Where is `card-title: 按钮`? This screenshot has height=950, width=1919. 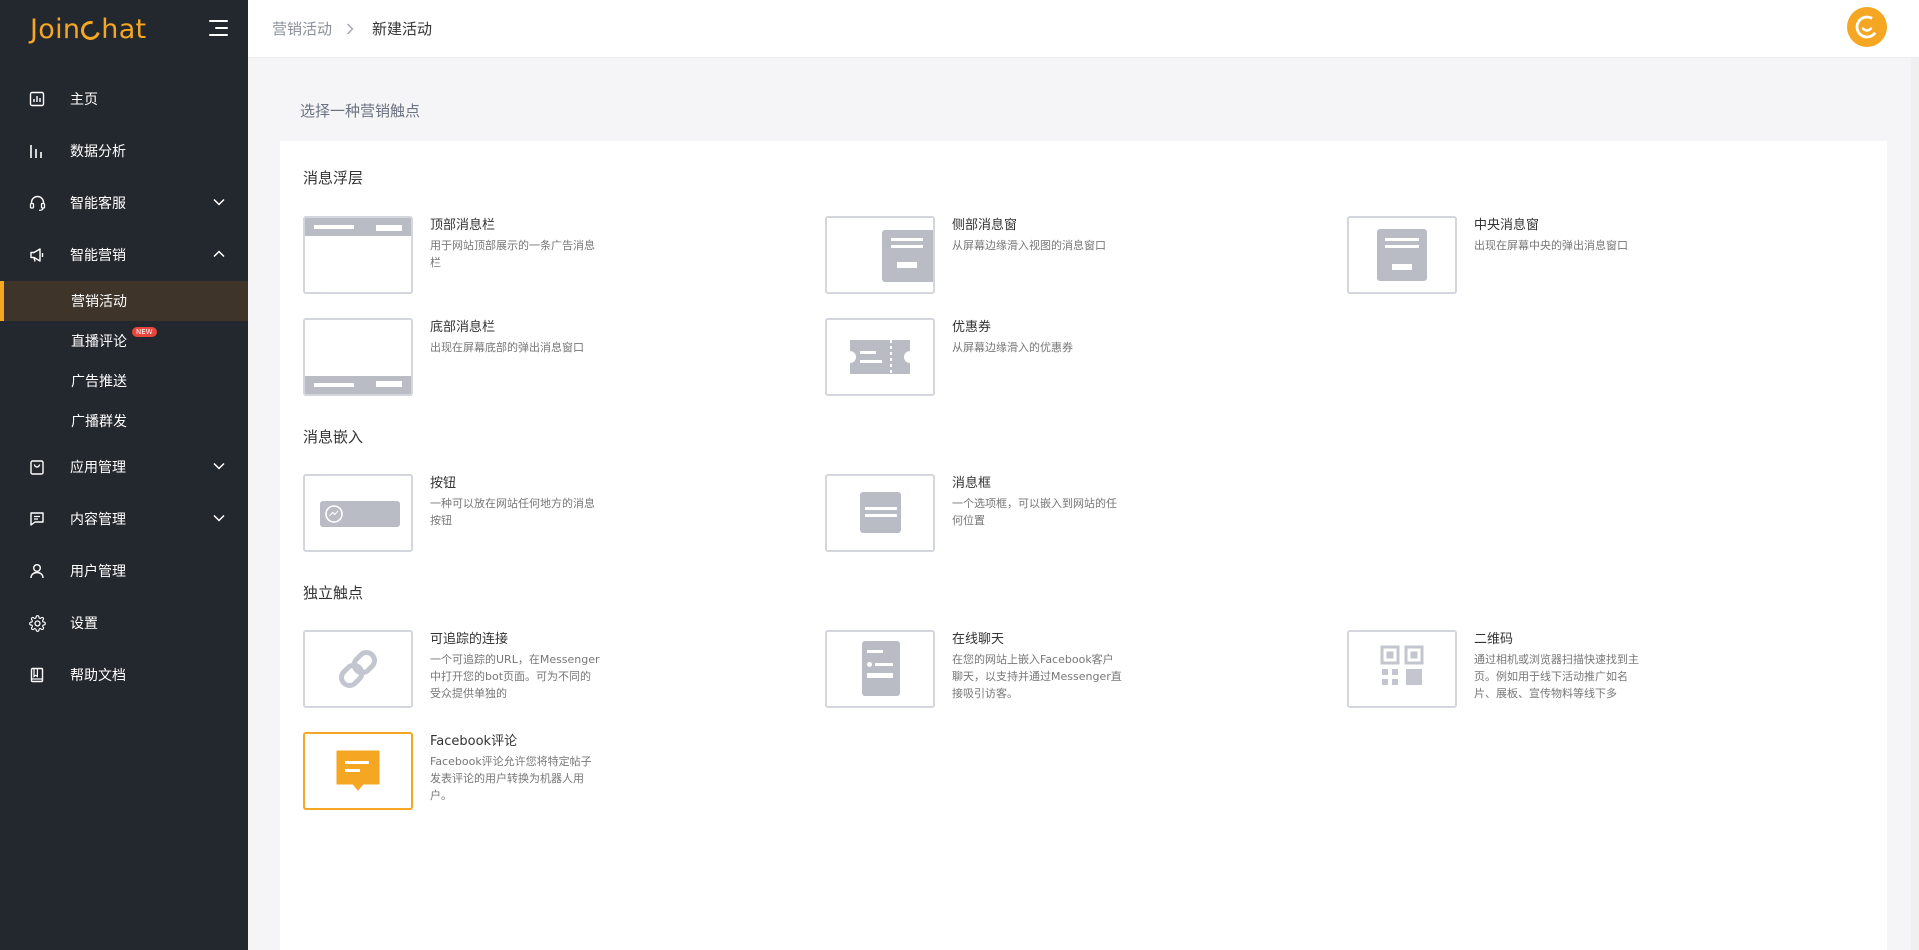
card-title: 按钮 is located at coordinates (443, 483).